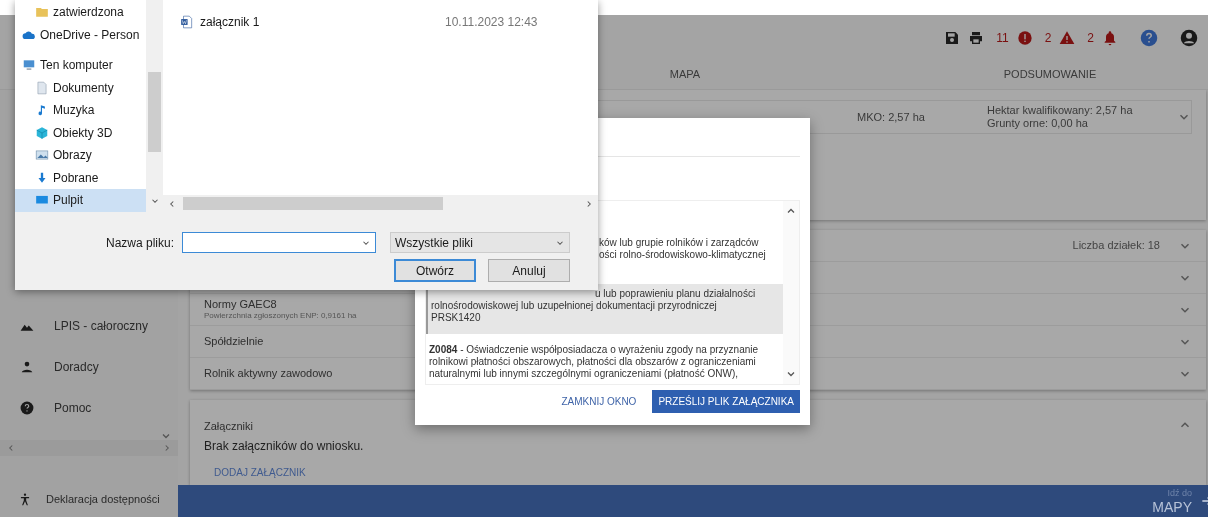 This screenshot has width=1208, height=517. Describe the element at coordinates (599, 401) in the screenshot. I see `close-button: ZAMKNIJ OKNO` at that location.